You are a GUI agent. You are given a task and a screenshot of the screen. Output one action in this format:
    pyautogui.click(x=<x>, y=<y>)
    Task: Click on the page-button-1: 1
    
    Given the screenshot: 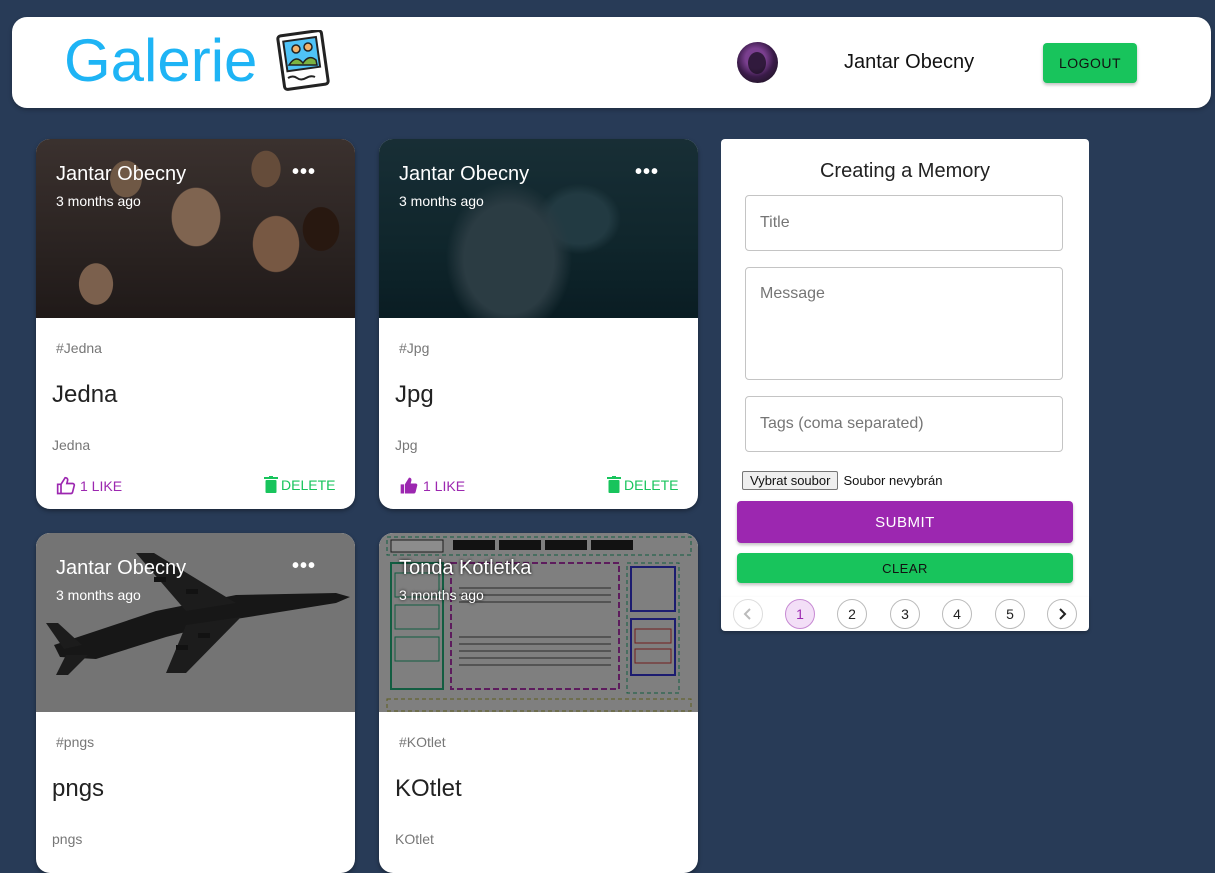 What is the action you would take?
    pyautogui.click(x=800, y=614)
    